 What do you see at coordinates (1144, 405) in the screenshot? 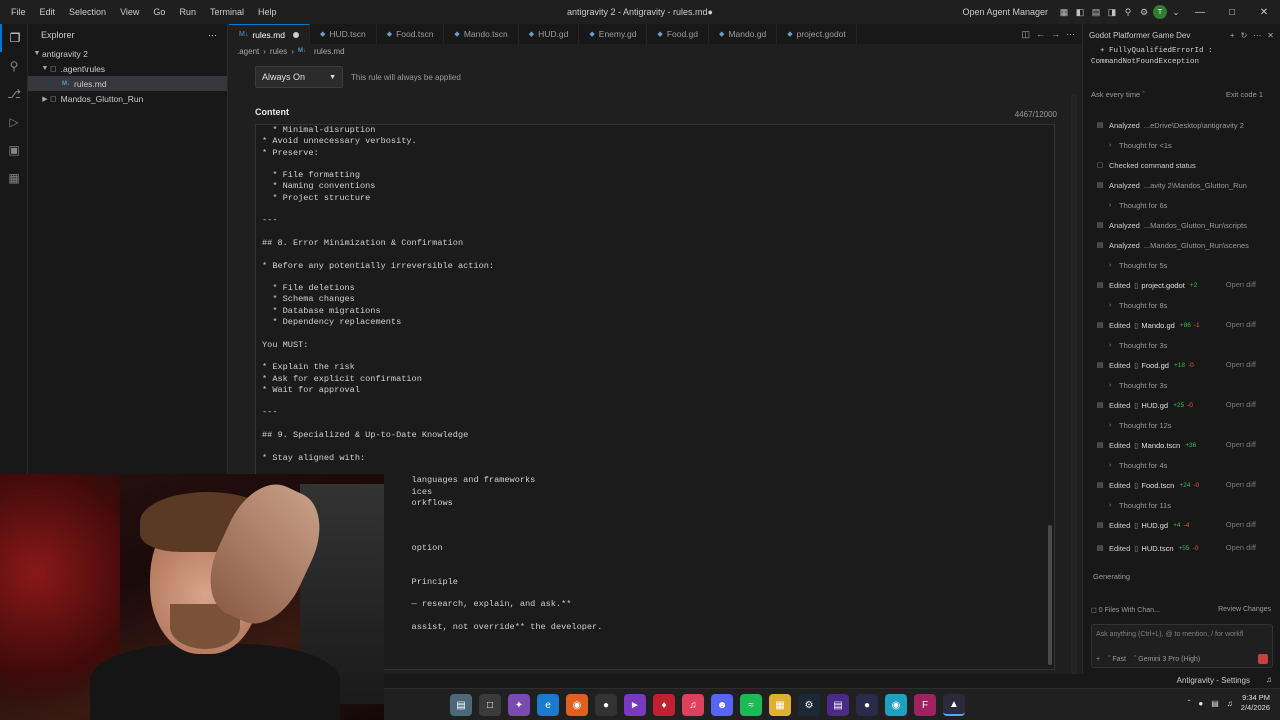
I see `agent-step-edited: ▤ Edited ▯ HUD.gd +25 -0` at bounding box center [1144, 405].